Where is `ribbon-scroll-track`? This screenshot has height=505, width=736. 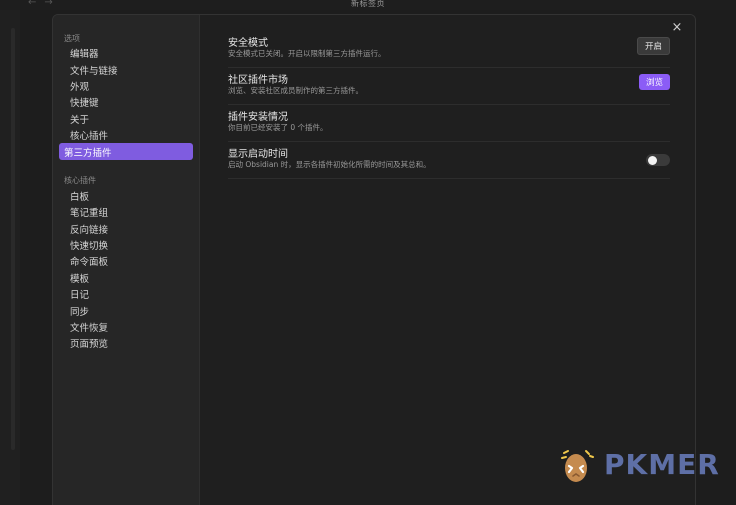
ribbon-scroll-track is located at coordinates (13, 239).